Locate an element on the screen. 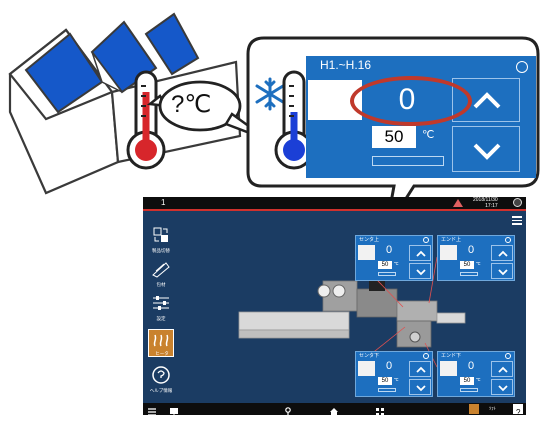 This screenshot has width=544, height=432. hmi-bottom-bar: ｿﾌﾄ ? is located at coordinates (334, 409).